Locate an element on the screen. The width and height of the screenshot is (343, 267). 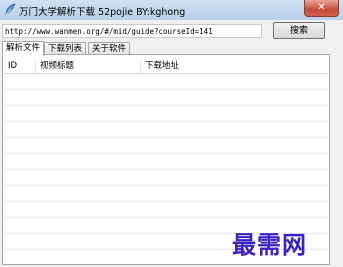
close-icon: ✕ is located at coordinates (321, 7).